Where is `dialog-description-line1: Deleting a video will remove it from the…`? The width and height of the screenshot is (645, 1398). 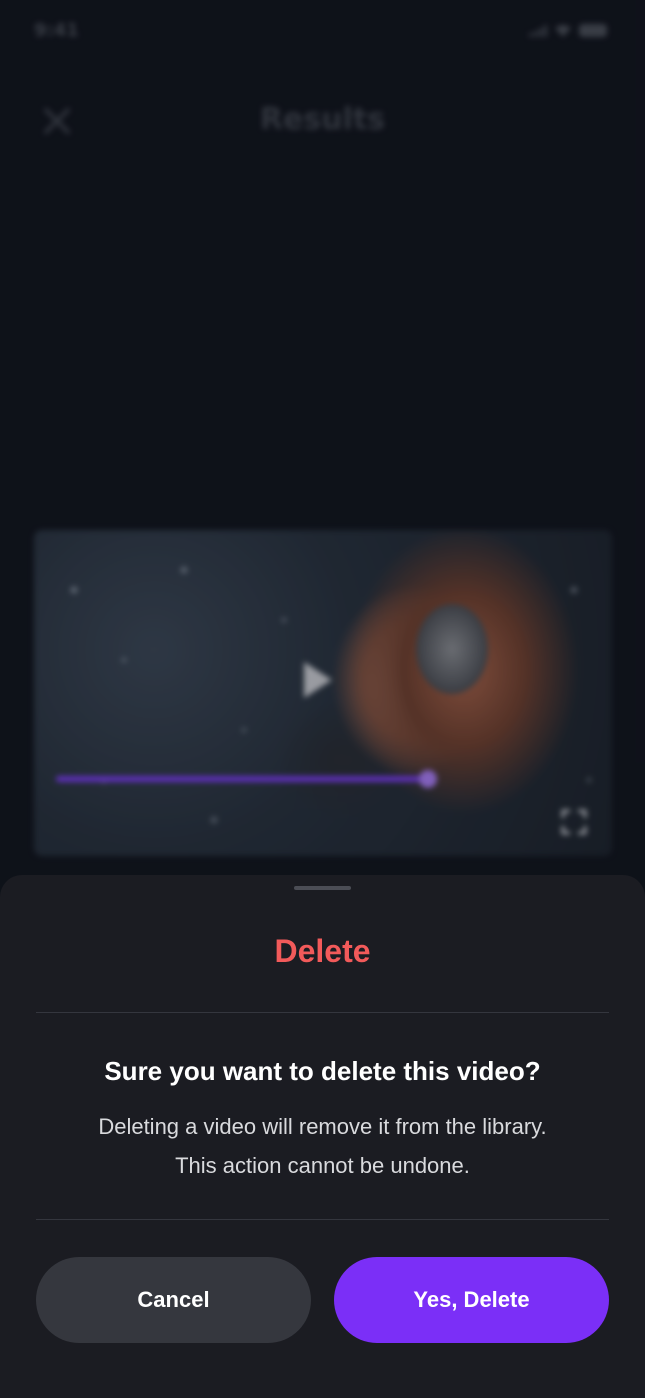 dialog-description-line1: Deleting a video will remove it from the… is located at coordinates (322, 1126).